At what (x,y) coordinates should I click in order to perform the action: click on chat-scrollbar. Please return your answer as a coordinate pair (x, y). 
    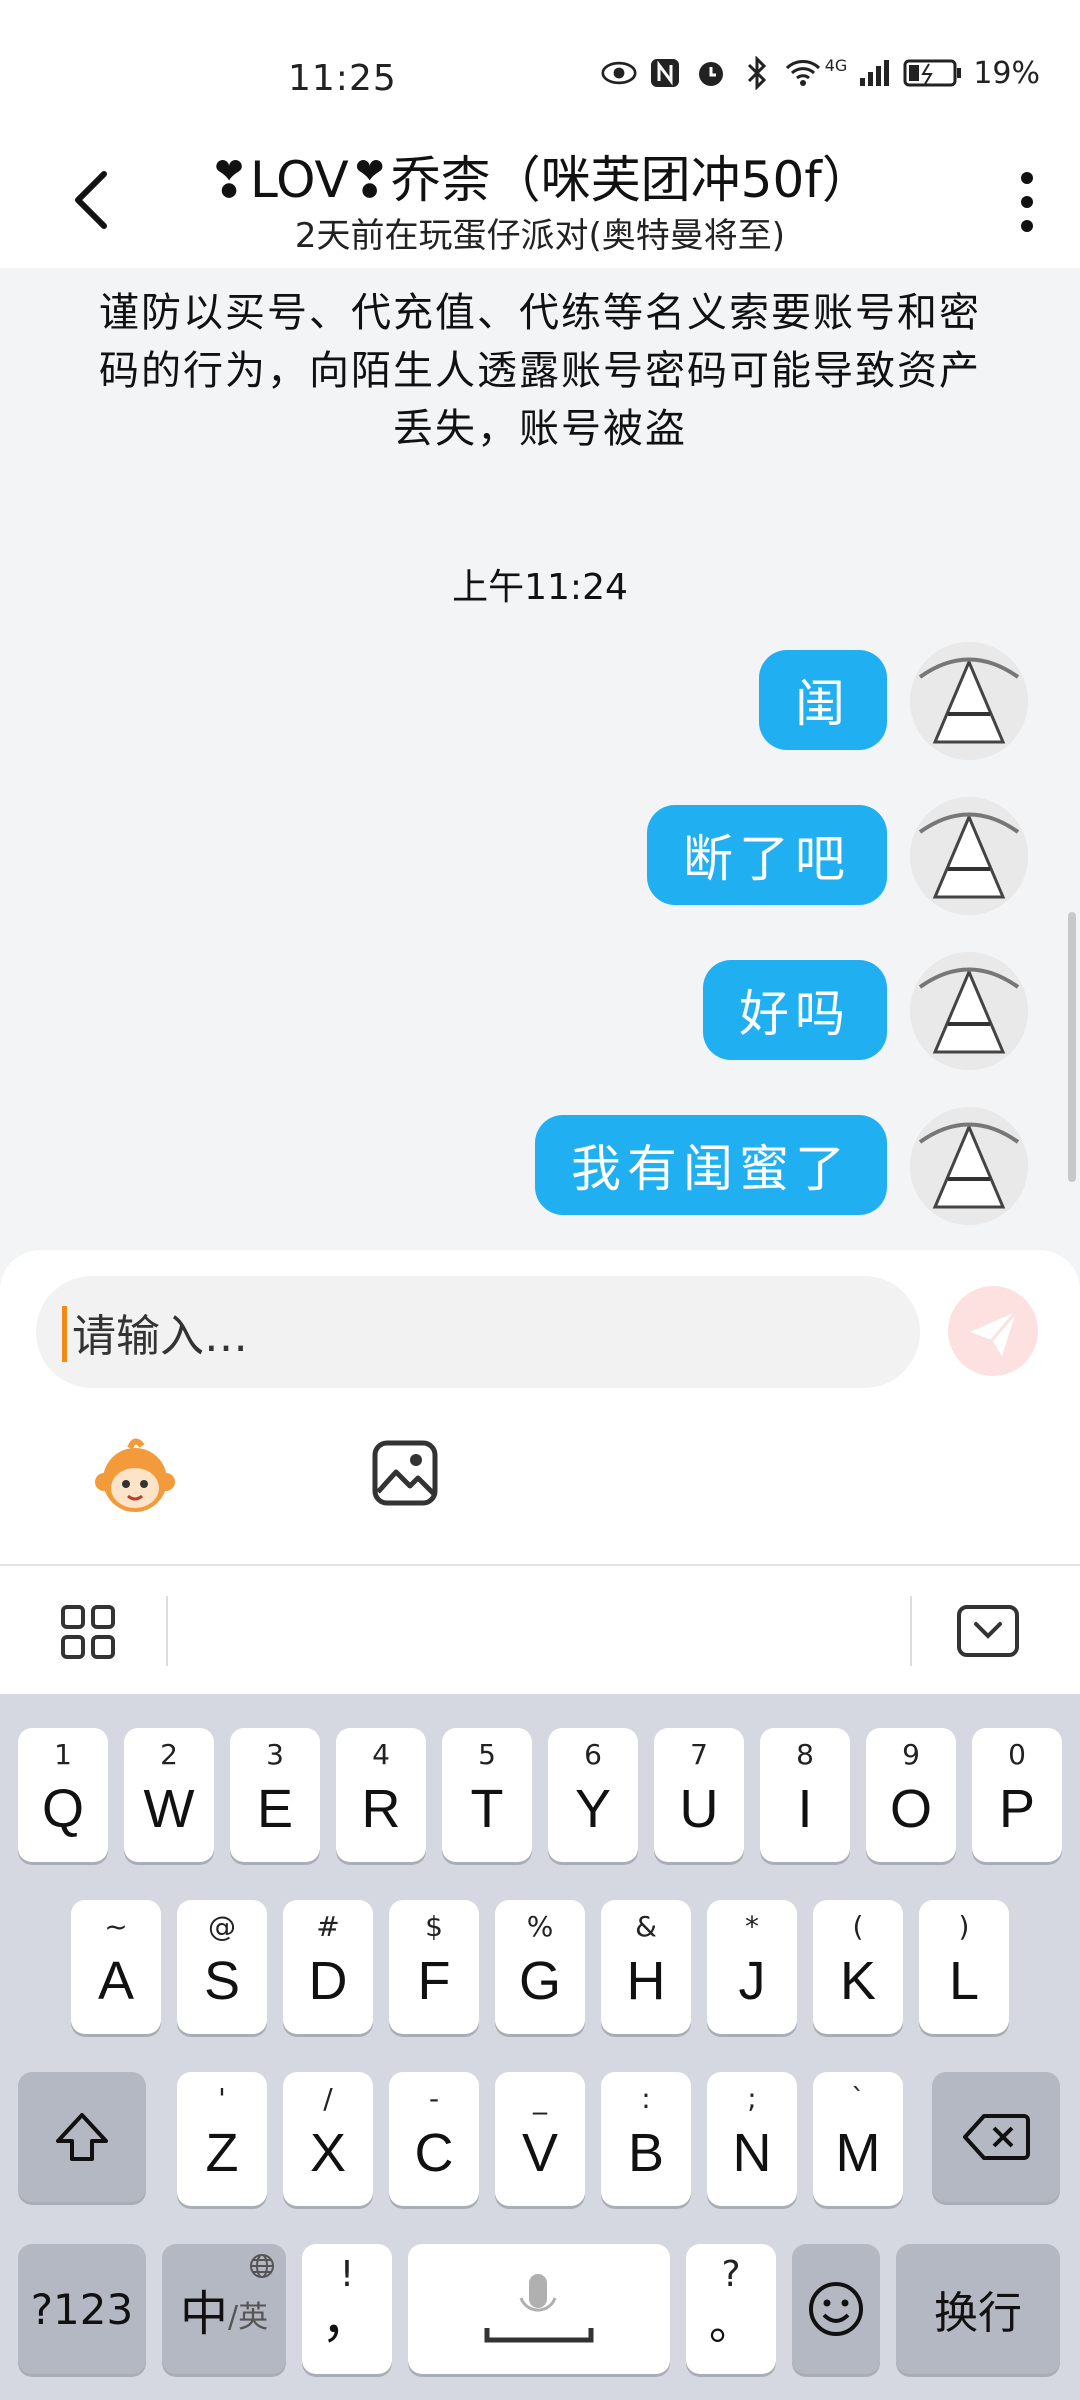
    Looking at the image, I should click on (1072, 1047).